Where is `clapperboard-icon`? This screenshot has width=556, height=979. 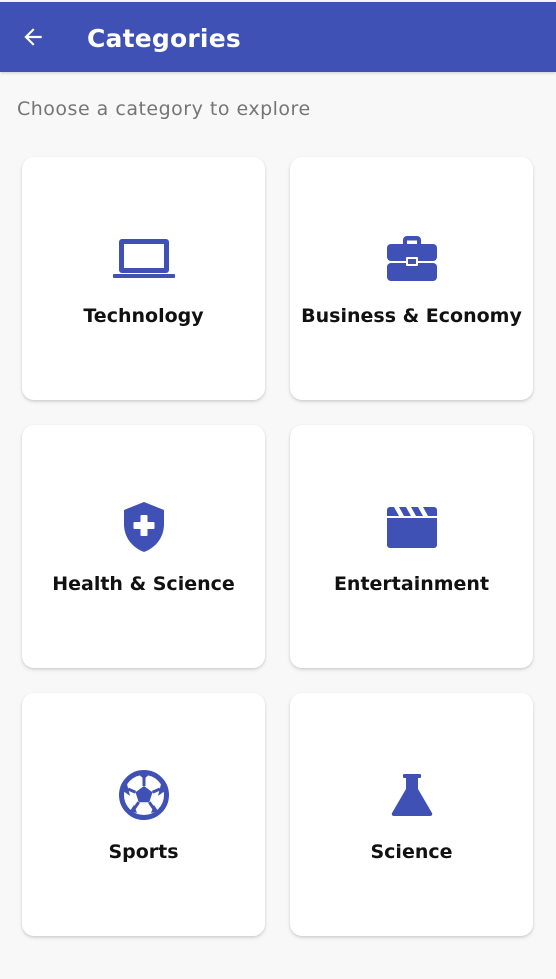
clapperboard-icon is located at coordinates (411, 527).